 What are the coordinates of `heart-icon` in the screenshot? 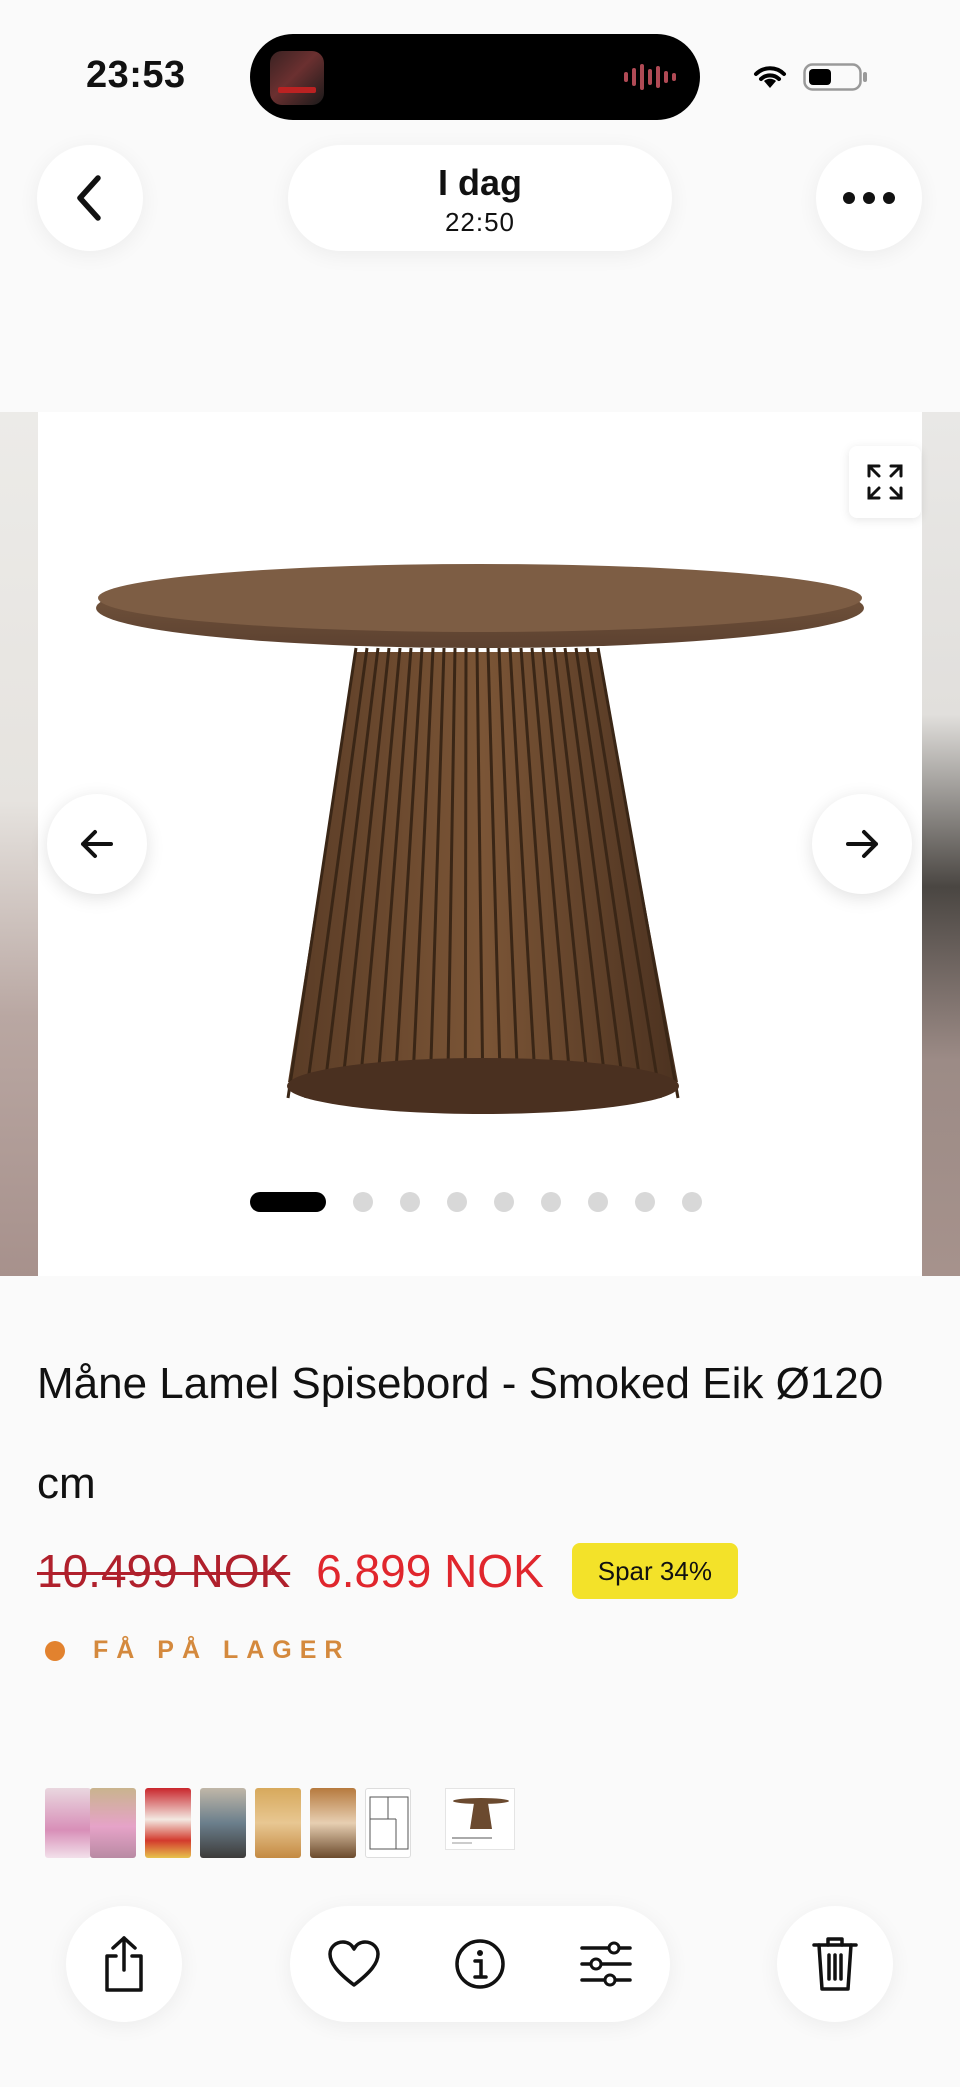 It's located at (354, 1963).